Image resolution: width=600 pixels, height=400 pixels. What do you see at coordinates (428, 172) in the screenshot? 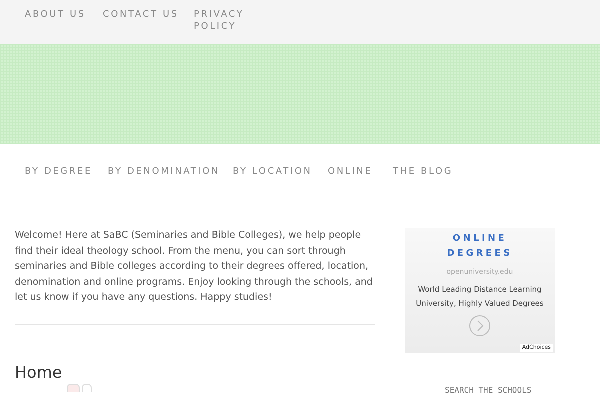
I see `nav-link: THE BLOG` at bounding box center [428, 172].